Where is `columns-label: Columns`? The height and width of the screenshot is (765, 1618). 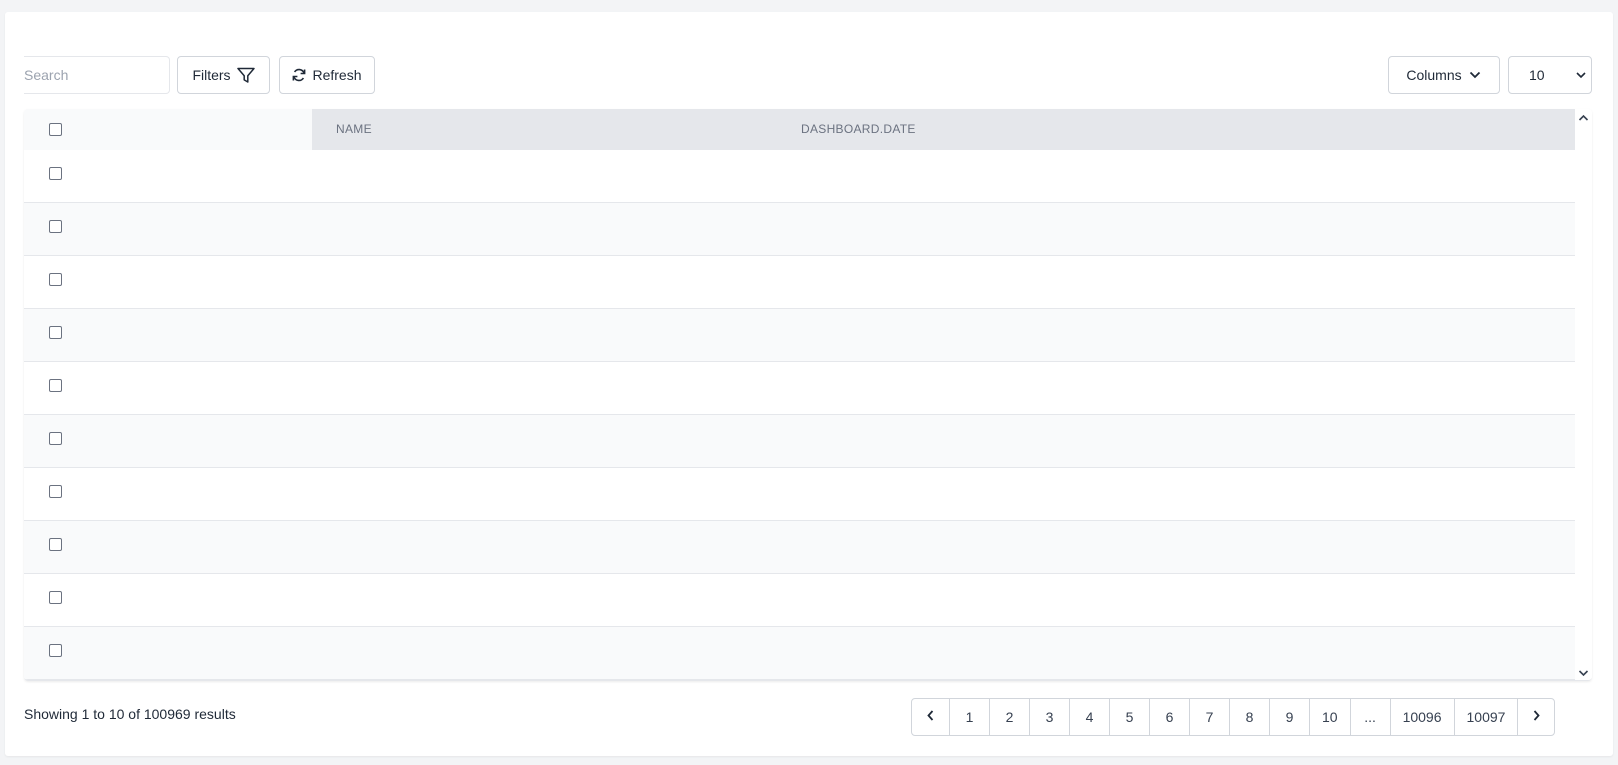 columns-label: Columns is located at coordinates (1434, 75).